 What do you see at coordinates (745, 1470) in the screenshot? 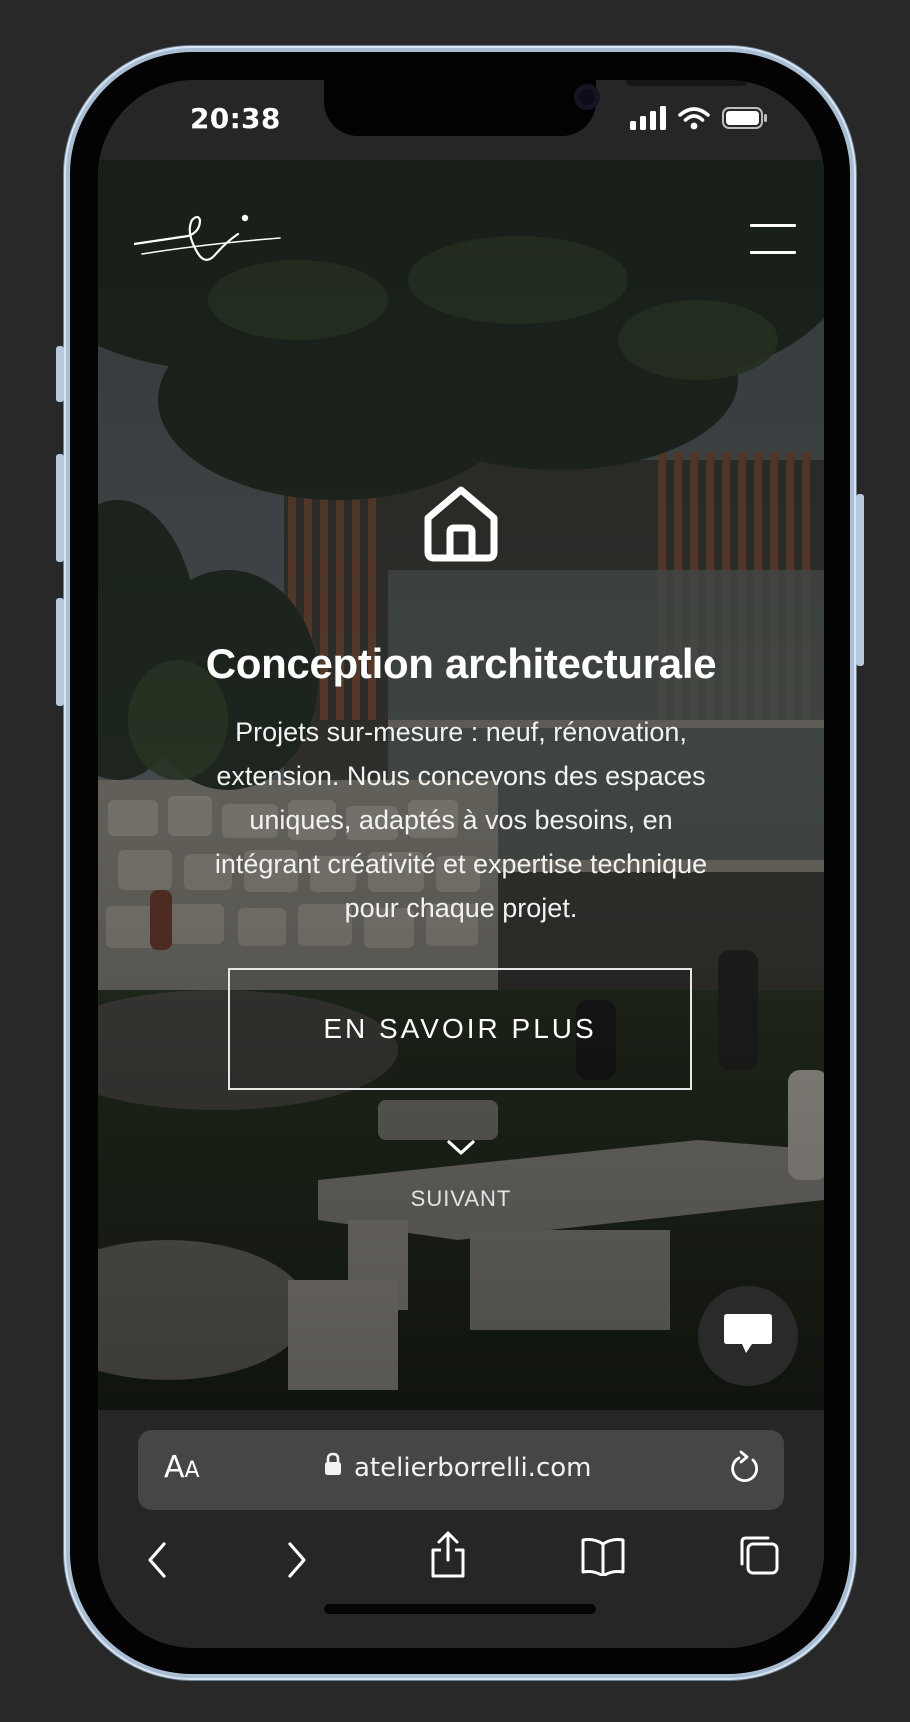
I see `reload-icon` at bounding box center [745, 1470].